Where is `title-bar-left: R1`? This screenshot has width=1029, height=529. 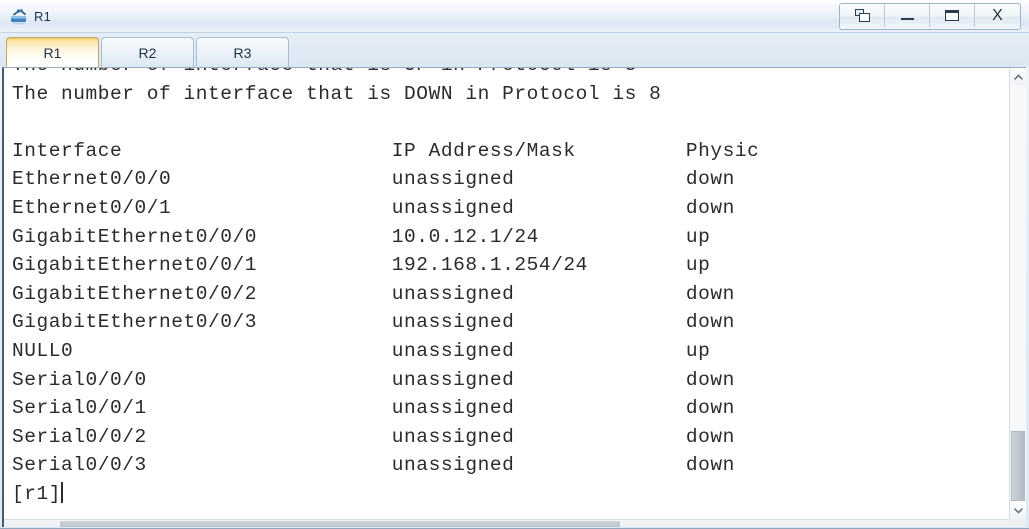 title-bar-left: R1 is located at coordinates (25, 16).